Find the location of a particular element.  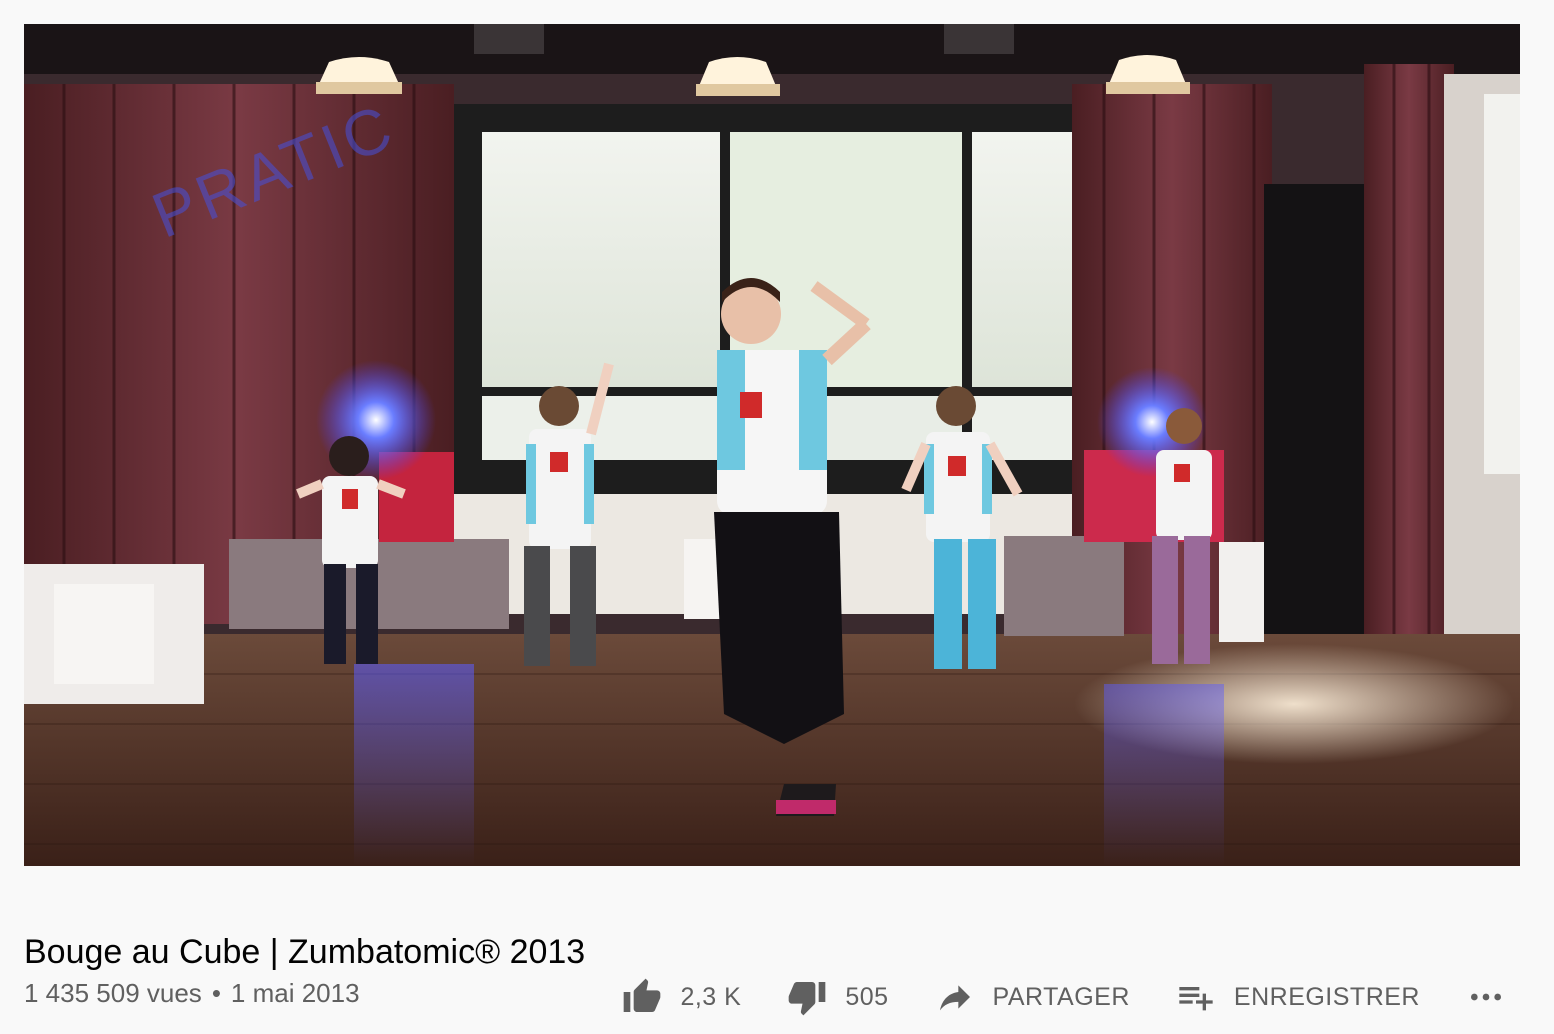

video-meta: 1 435 509 vues • 1 mai 2013 is located at coordinates (192, 993).